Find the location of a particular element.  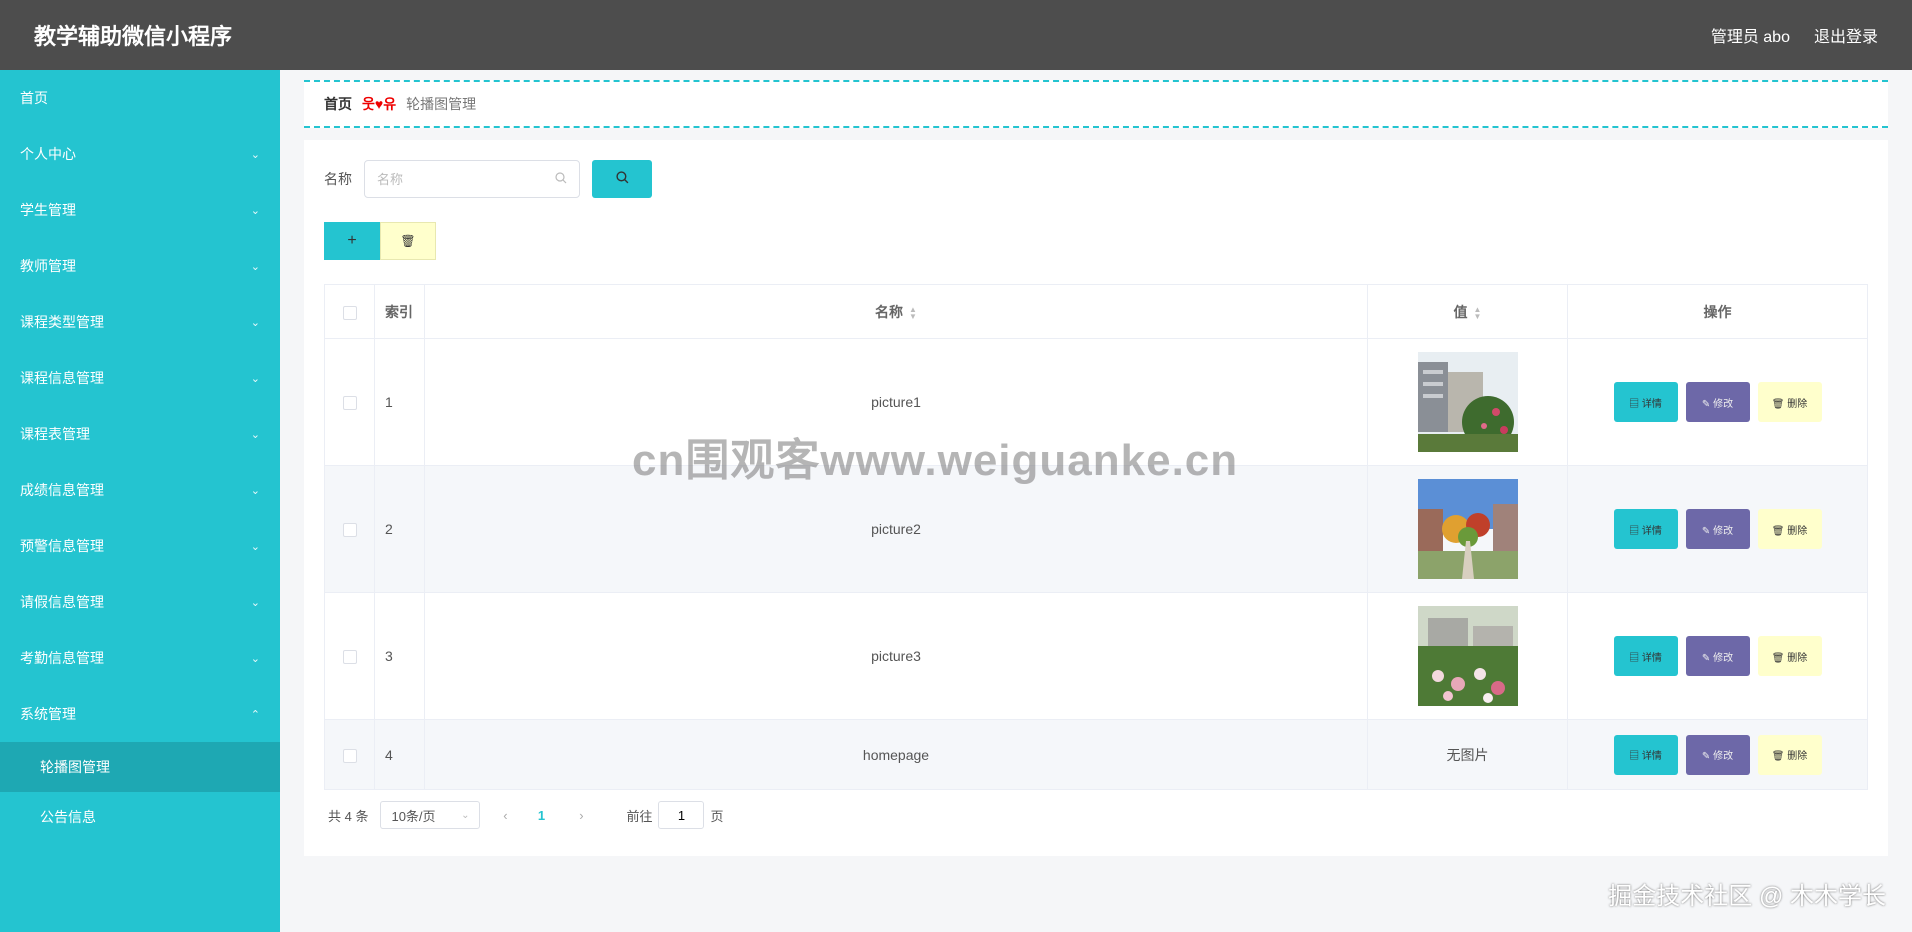

sidebar-item-warnings: 预警信息管理 ⌄ is located at coordinates (140, 546).